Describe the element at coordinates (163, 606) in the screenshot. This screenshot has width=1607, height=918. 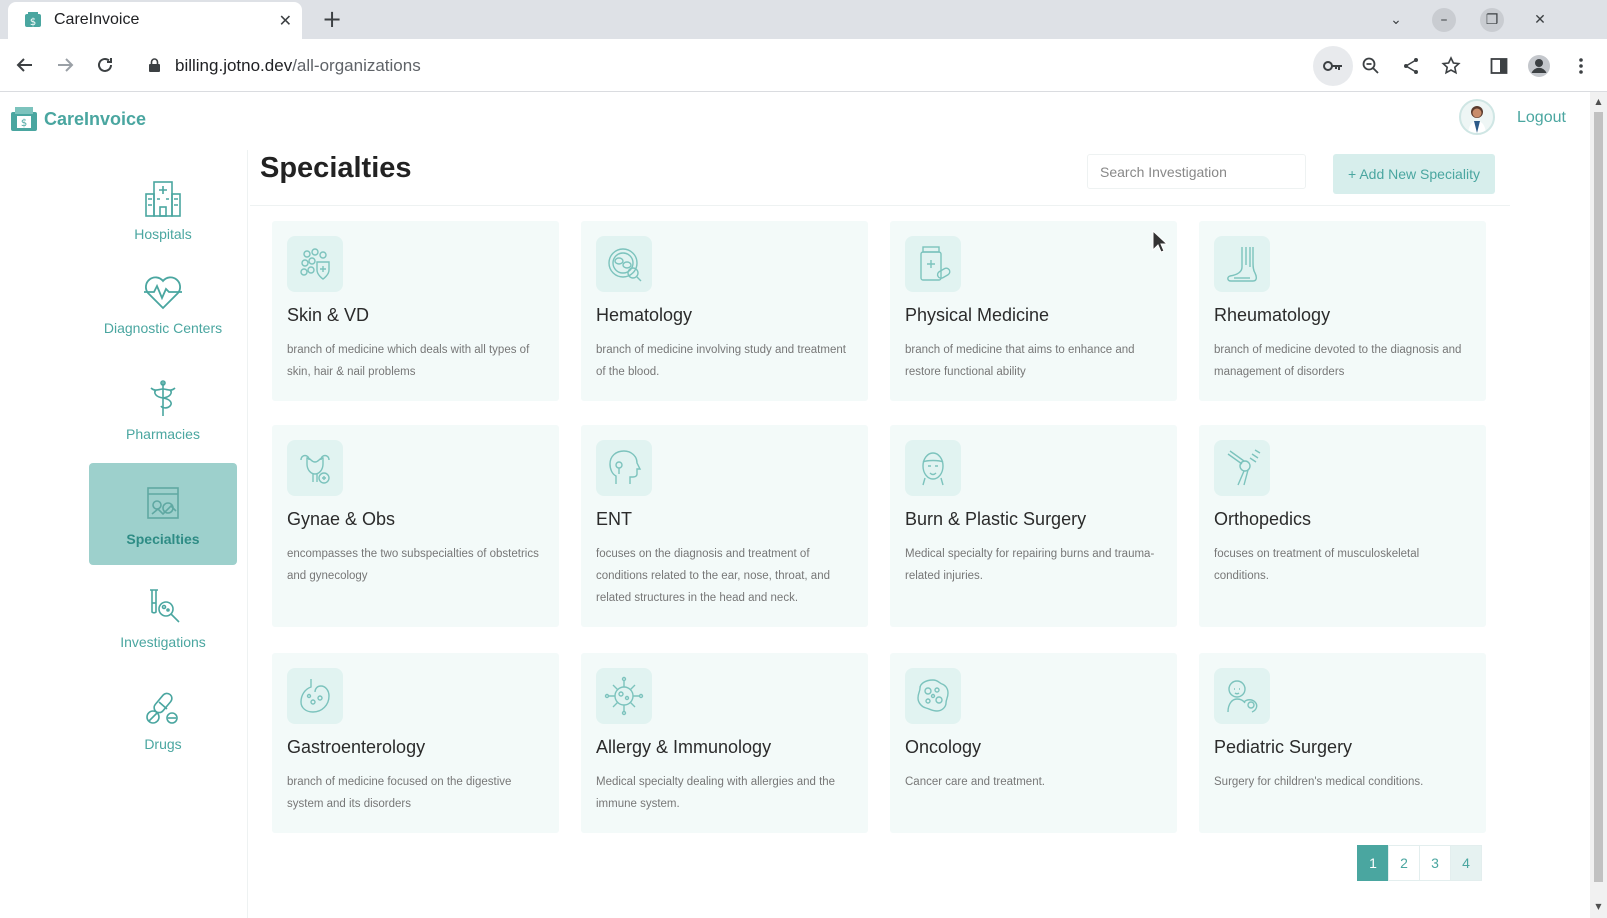
I see `microscope-icon` at that location.